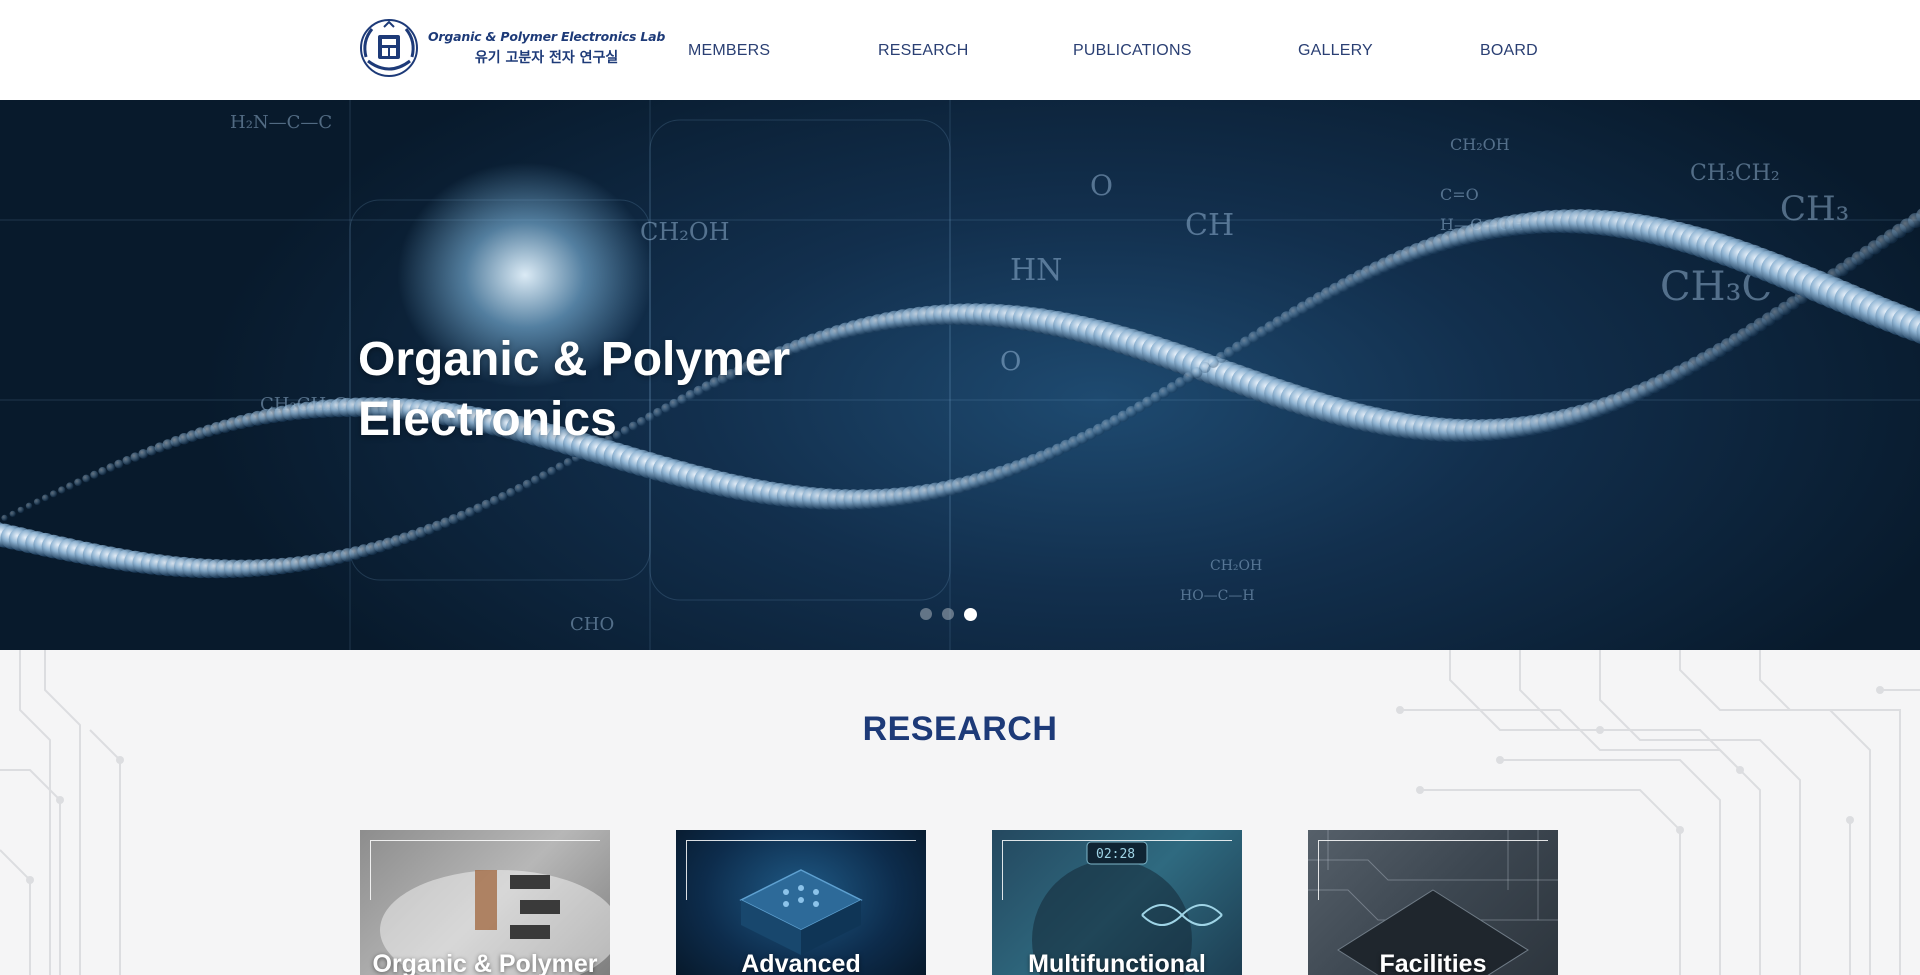 The height and width of the screenshot is (975, 1920). Describe the element at coordinates (923, 51) in the screenshot. I see `nav-item-research: RESEARCH` at that location.